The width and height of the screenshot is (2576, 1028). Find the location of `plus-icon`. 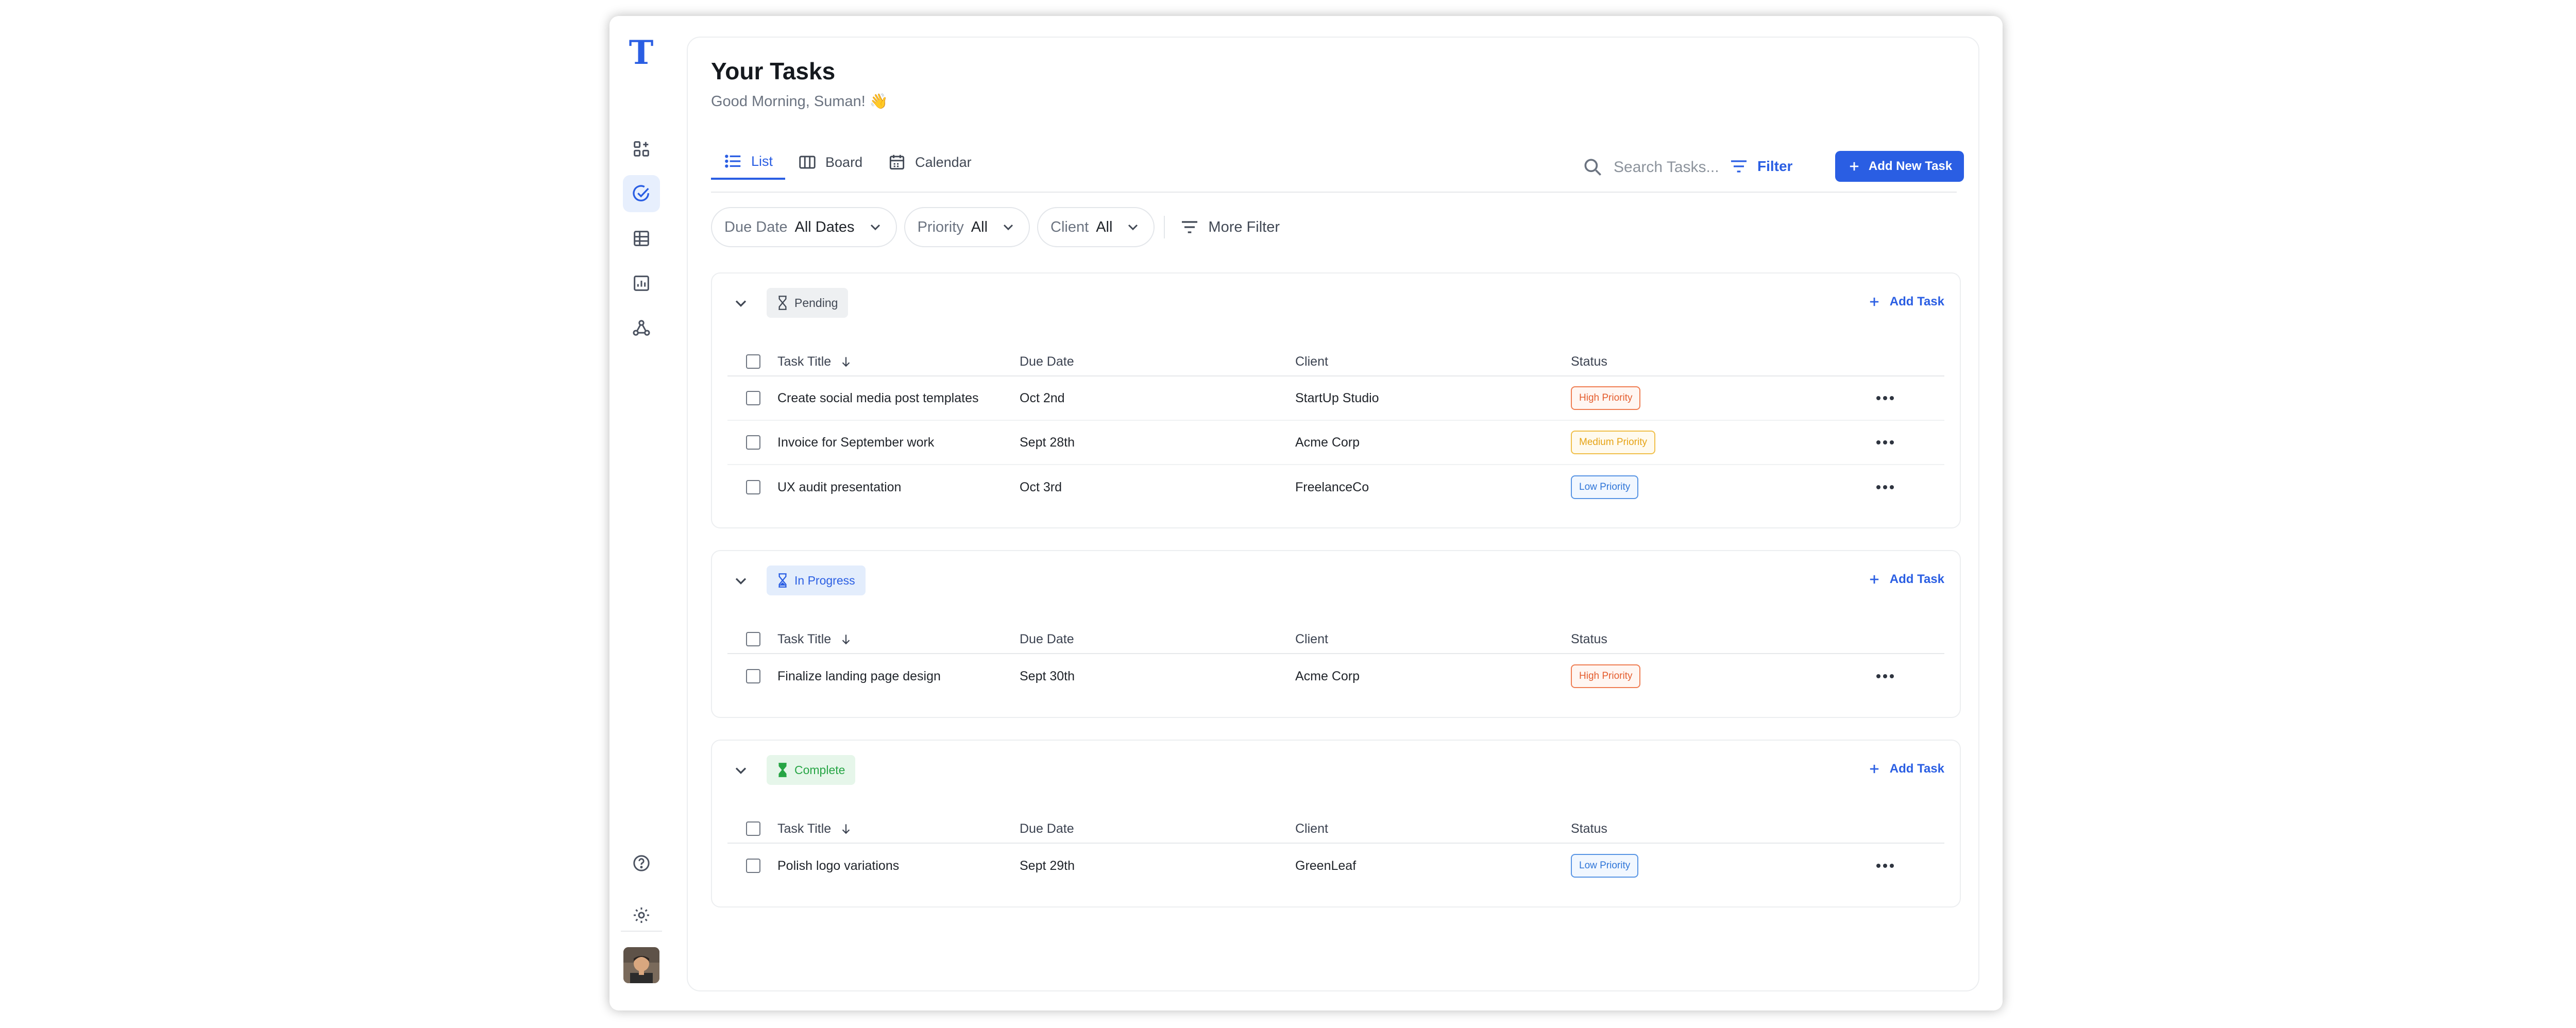

plus-icon is located at coordinates (1874, 579).